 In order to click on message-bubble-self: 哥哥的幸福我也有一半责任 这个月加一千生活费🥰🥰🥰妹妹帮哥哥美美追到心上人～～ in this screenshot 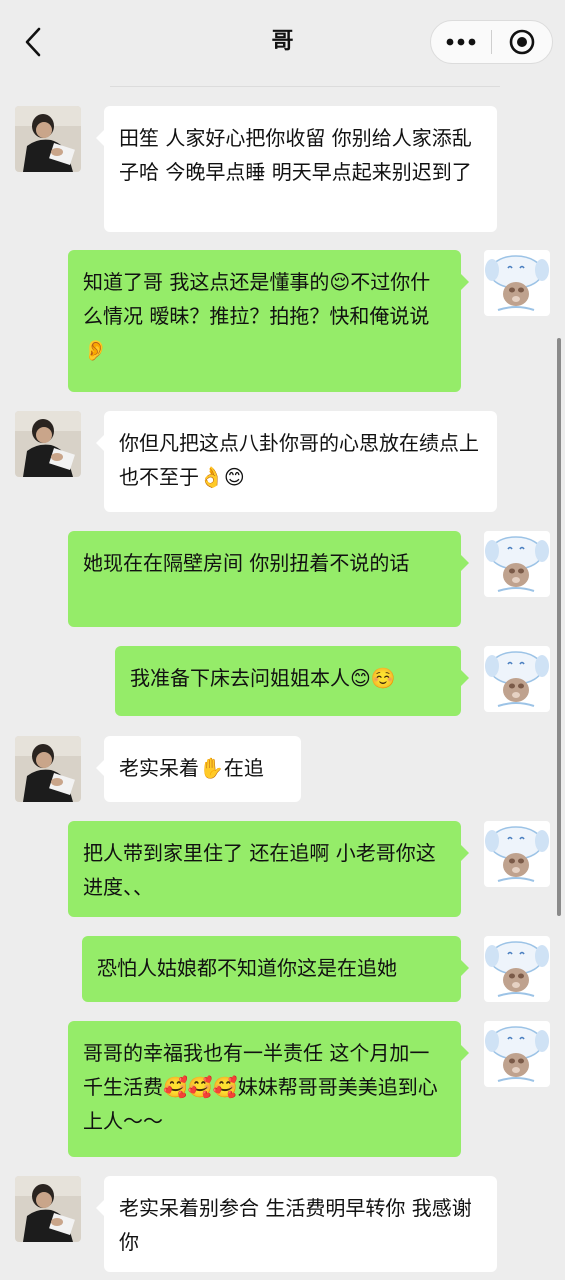, I will do `click(268, 1089)`.